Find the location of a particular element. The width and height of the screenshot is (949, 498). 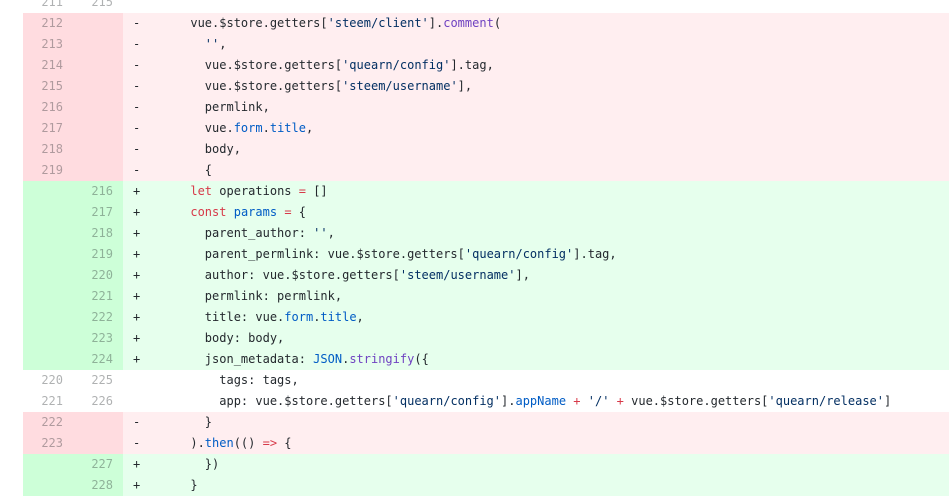

old-line-number: 214 is located at coordinates (48, 65).